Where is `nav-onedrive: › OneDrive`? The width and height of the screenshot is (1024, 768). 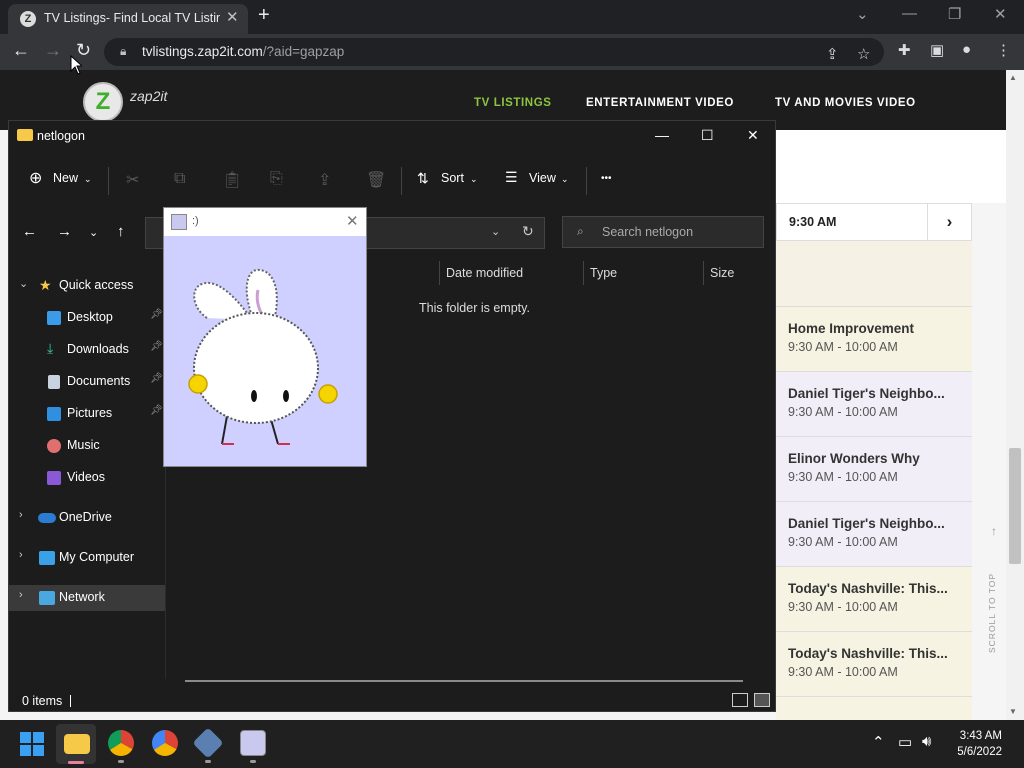
nav-onedrive: › OneDrive is located at coordinates (87, 518).